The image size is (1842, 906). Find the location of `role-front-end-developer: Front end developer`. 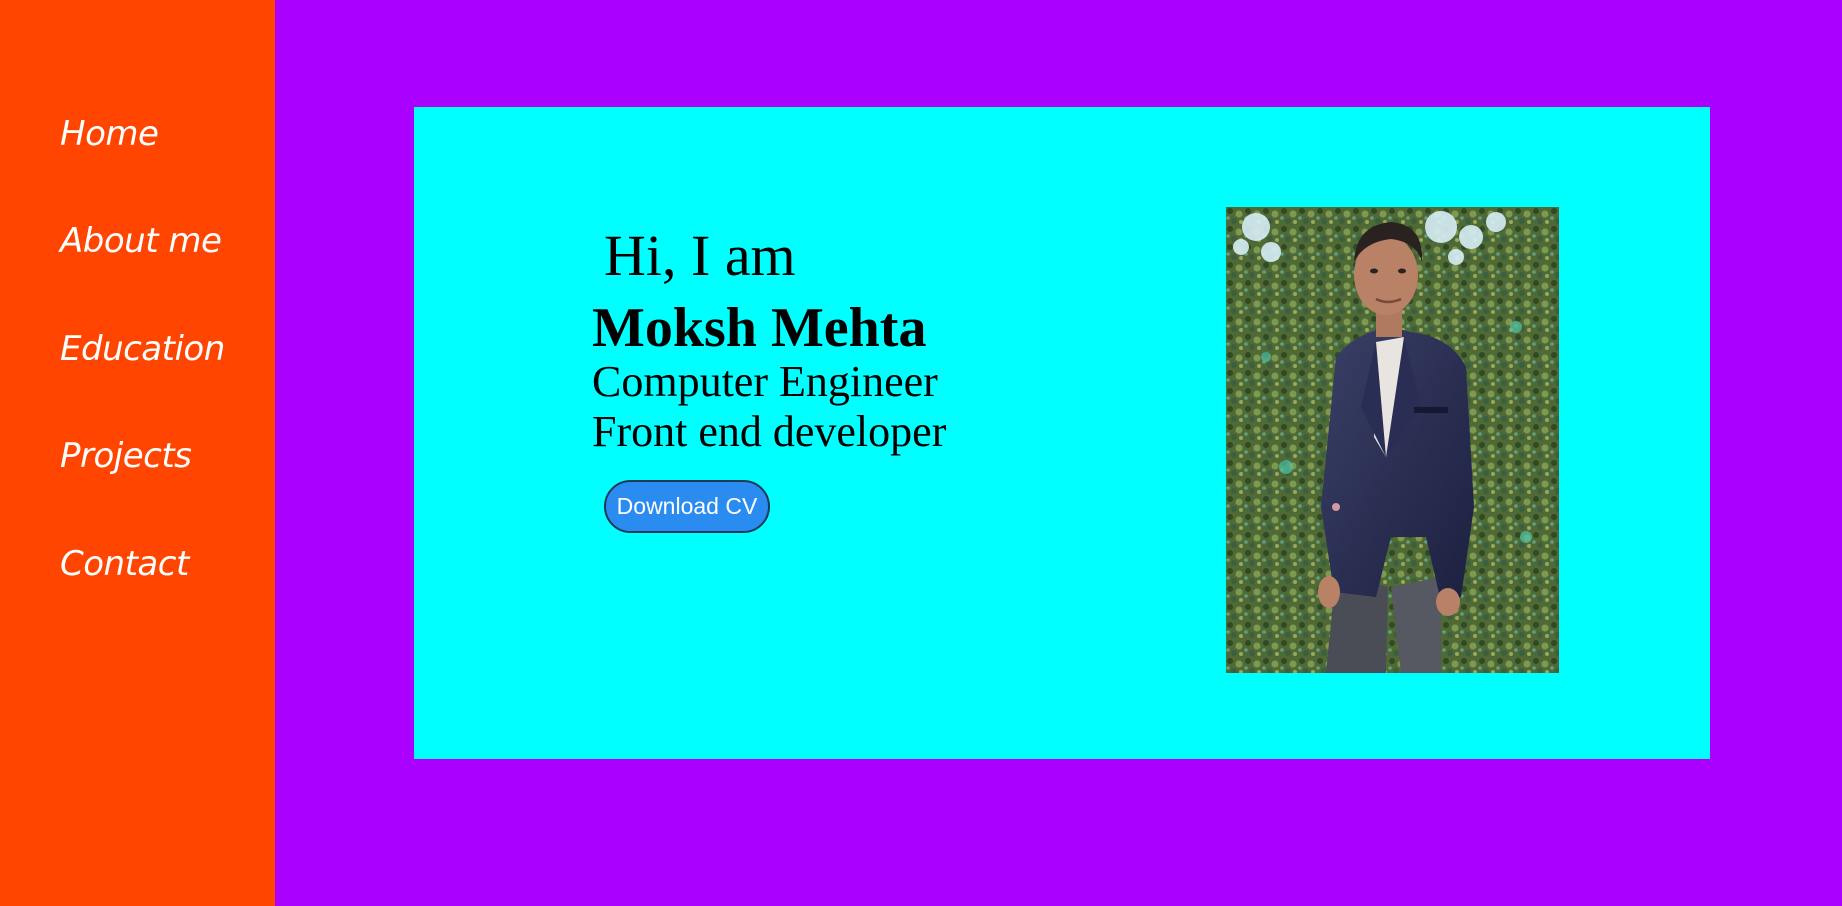

role-front-end-developer: Front end developer is located at coordinates (769, 431).